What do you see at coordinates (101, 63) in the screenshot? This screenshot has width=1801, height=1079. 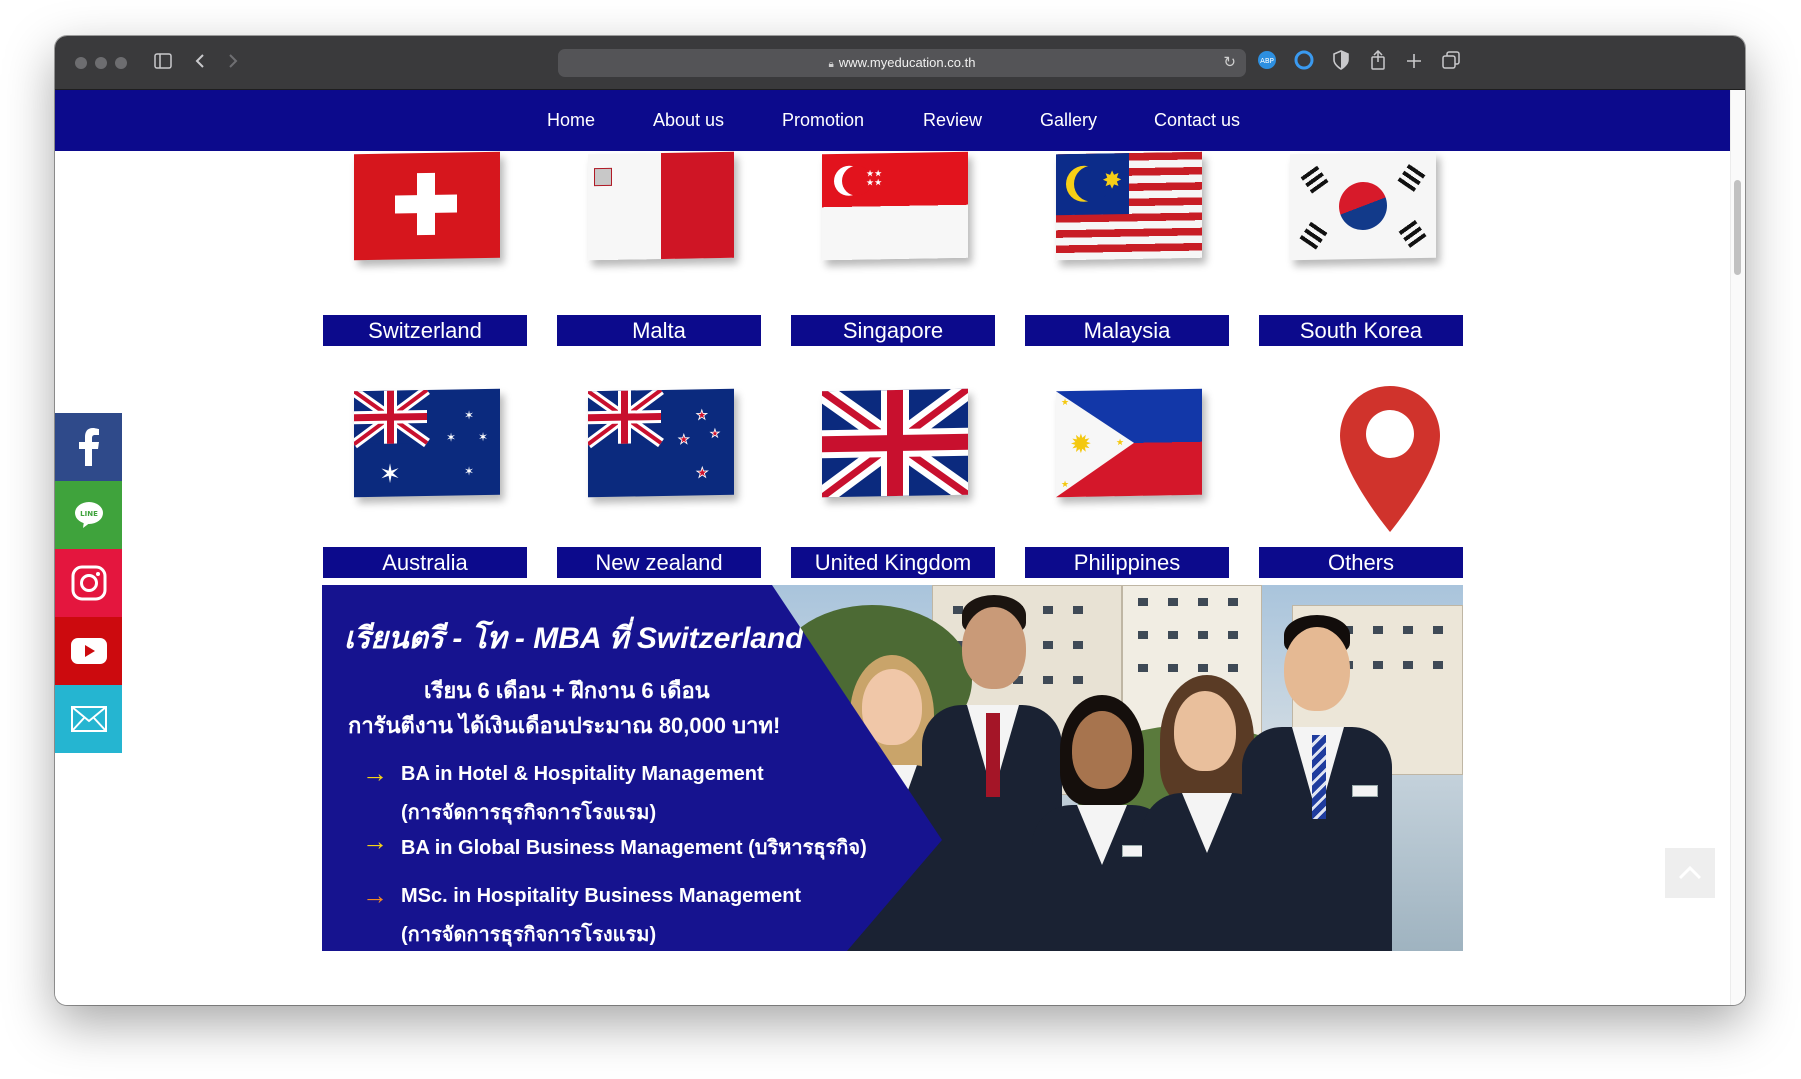 I see `minimize-window-button` at bounding box center [101, 63].